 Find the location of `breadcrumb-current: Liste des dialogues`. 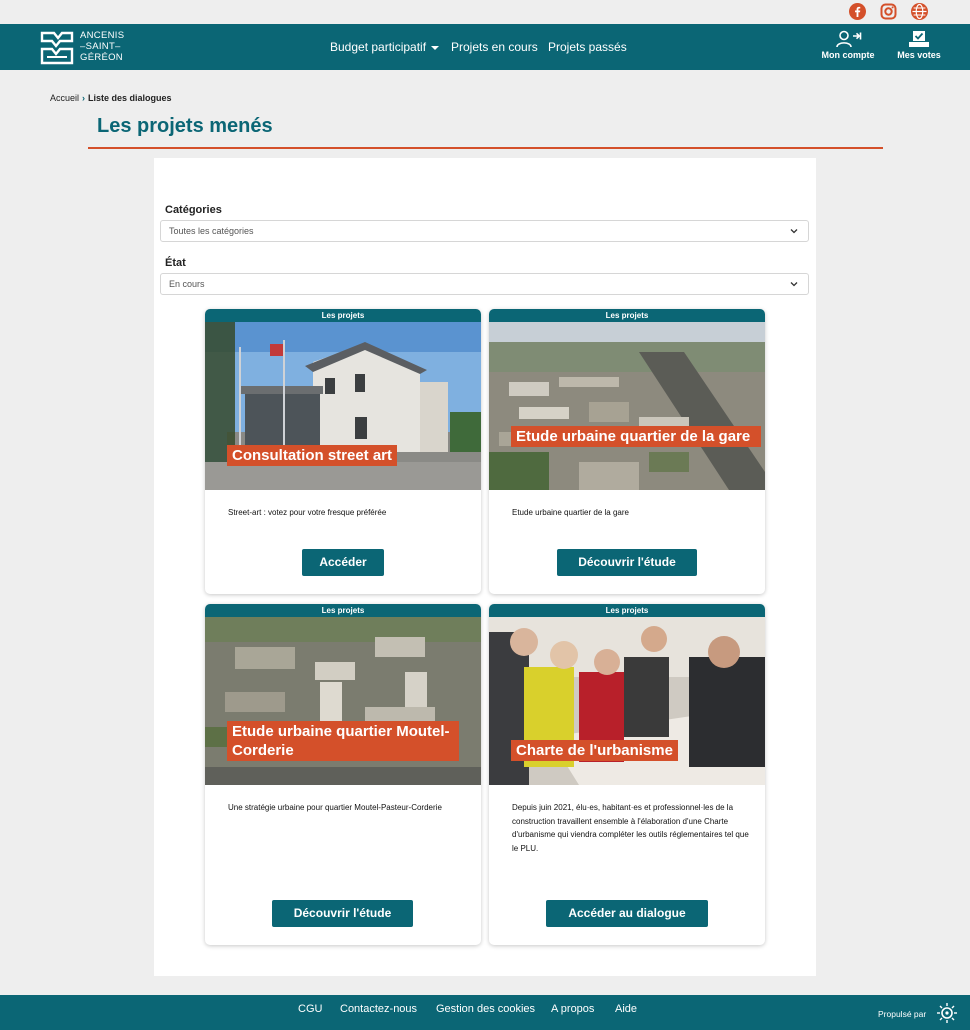

breadcrumb-current: Liste des dialogues is located at coordinates (130, 98).